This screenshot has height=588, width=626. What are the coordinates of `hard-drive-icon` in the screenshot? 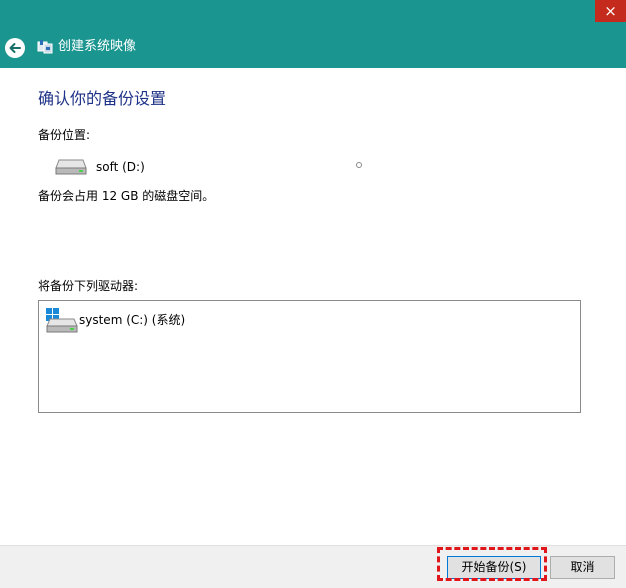 It's located at (71, 167).